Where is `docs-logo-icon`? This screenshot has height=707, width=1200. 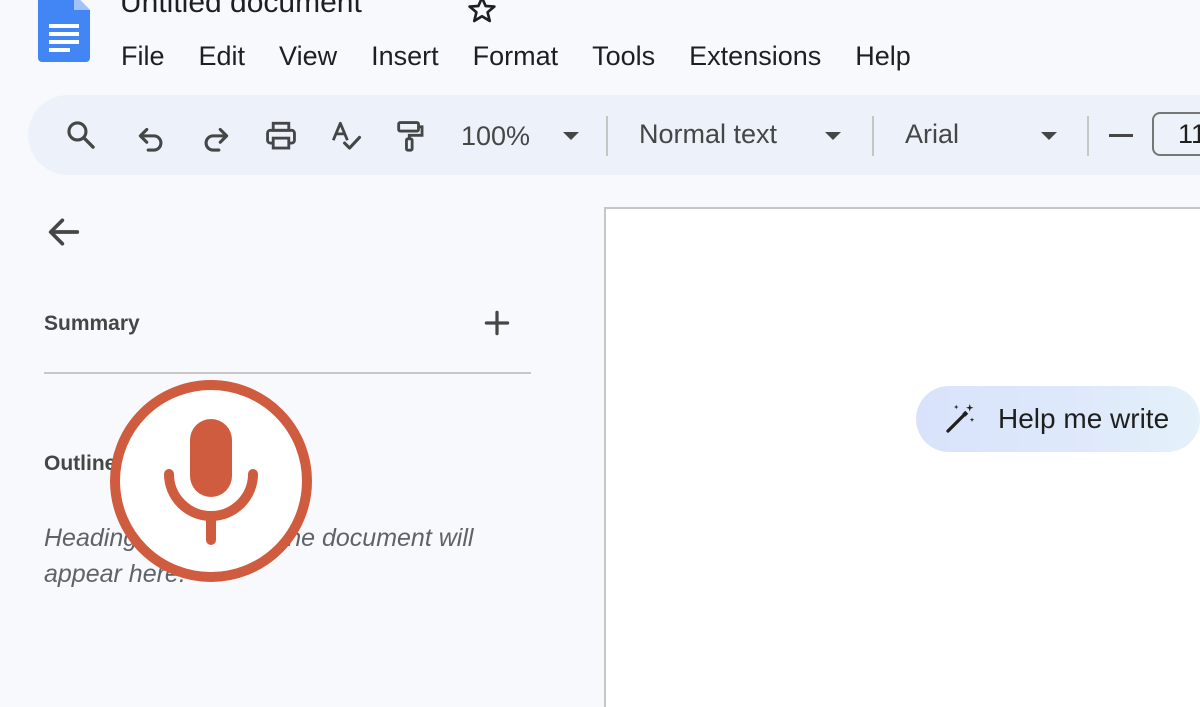 docs-logo-icon is located at coordinates (64, 32).